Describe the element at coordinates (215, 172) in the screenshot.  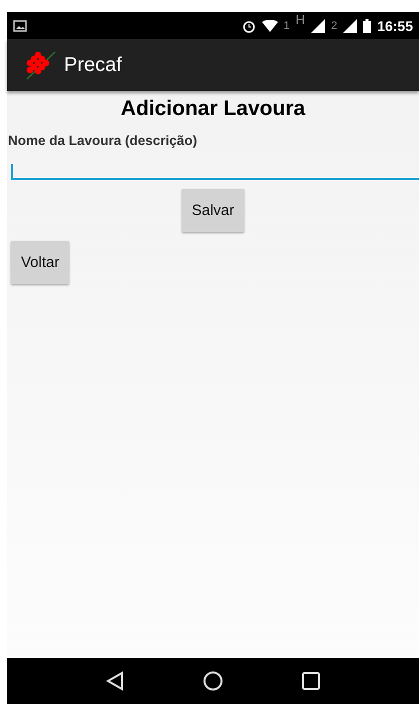
I see `input-field` at that location.